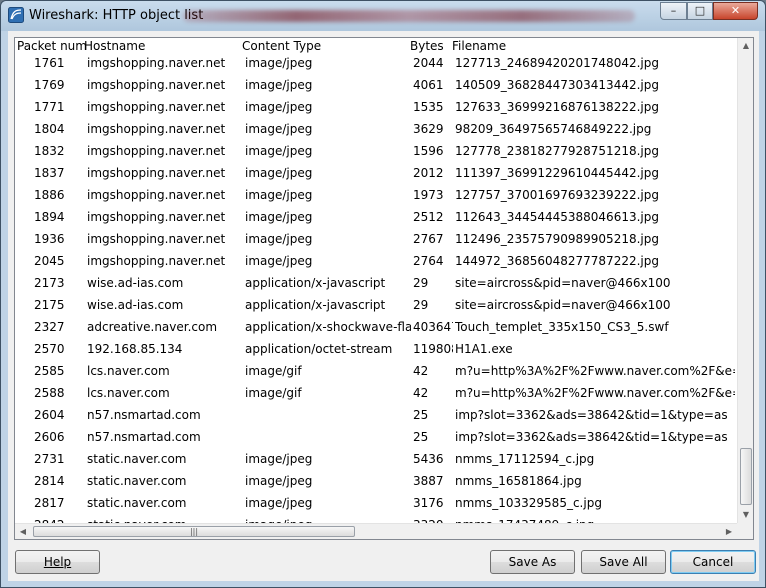 The image size is (766, 588). What do you see at coordinates (428, 107) in the screenshot?
I see `bytes-cell: 1535` at bounding box center [428, 107].